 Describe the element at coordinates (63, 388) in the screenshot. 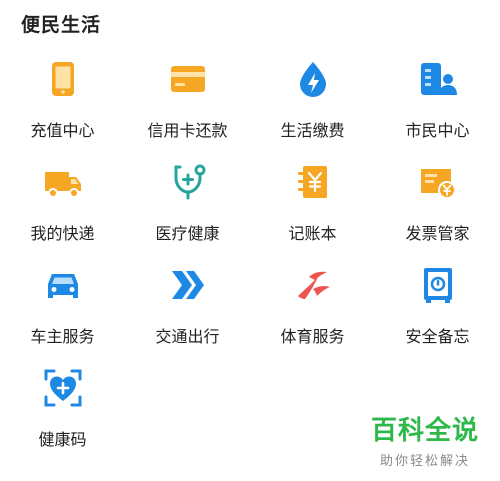

I see `health-code-heart-icon` at that location.